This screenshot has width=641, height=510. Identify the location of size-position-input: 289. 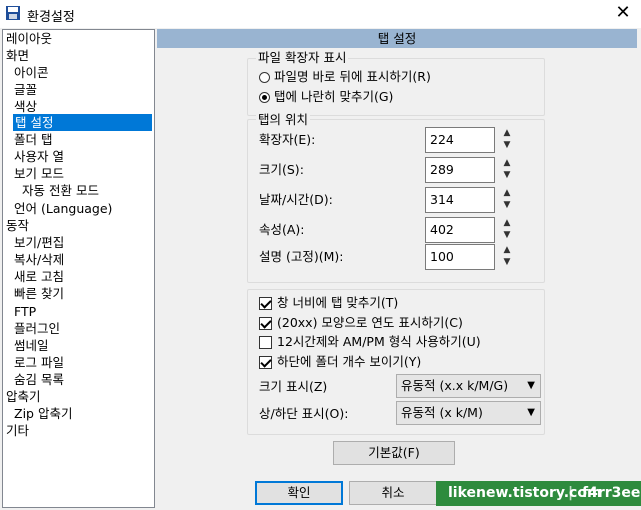
(460, 170).